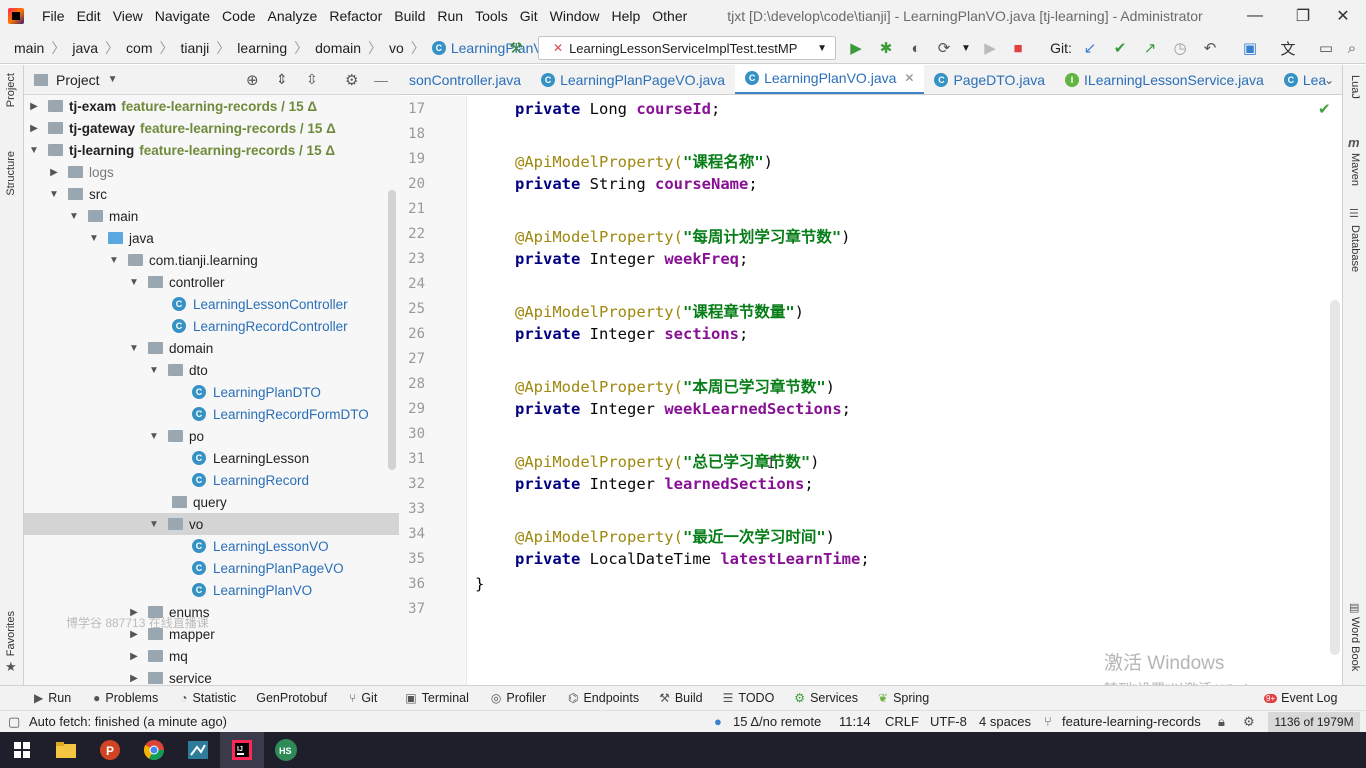 The width and height of the screenshot is (1366, 768). What do you see at coordinates (211, 524) in the screenshot?
I see `tree-item-vo: ▼ vo` at bounding box center [211, 524].